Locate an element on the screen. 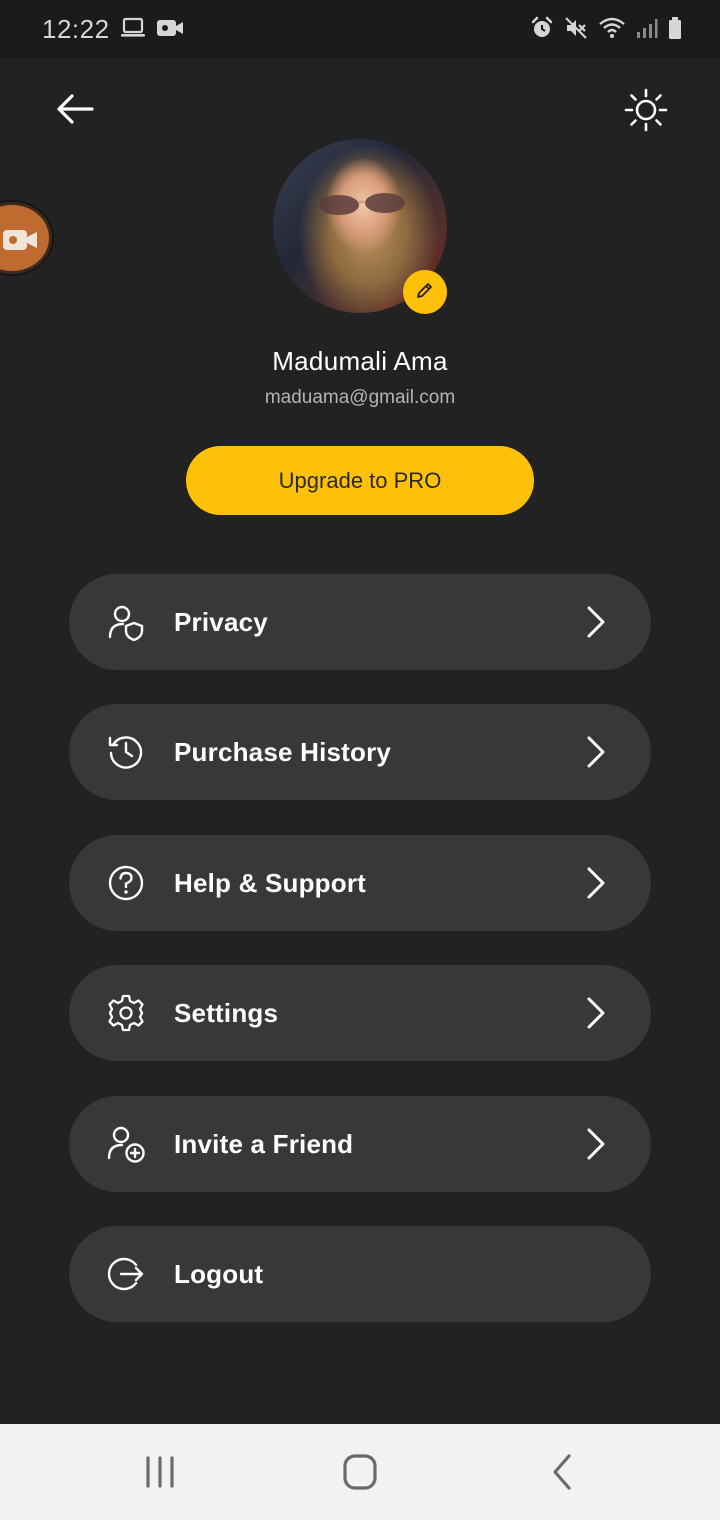  profile-email: maduama@gmail.com is located at coordinates (360, 397).